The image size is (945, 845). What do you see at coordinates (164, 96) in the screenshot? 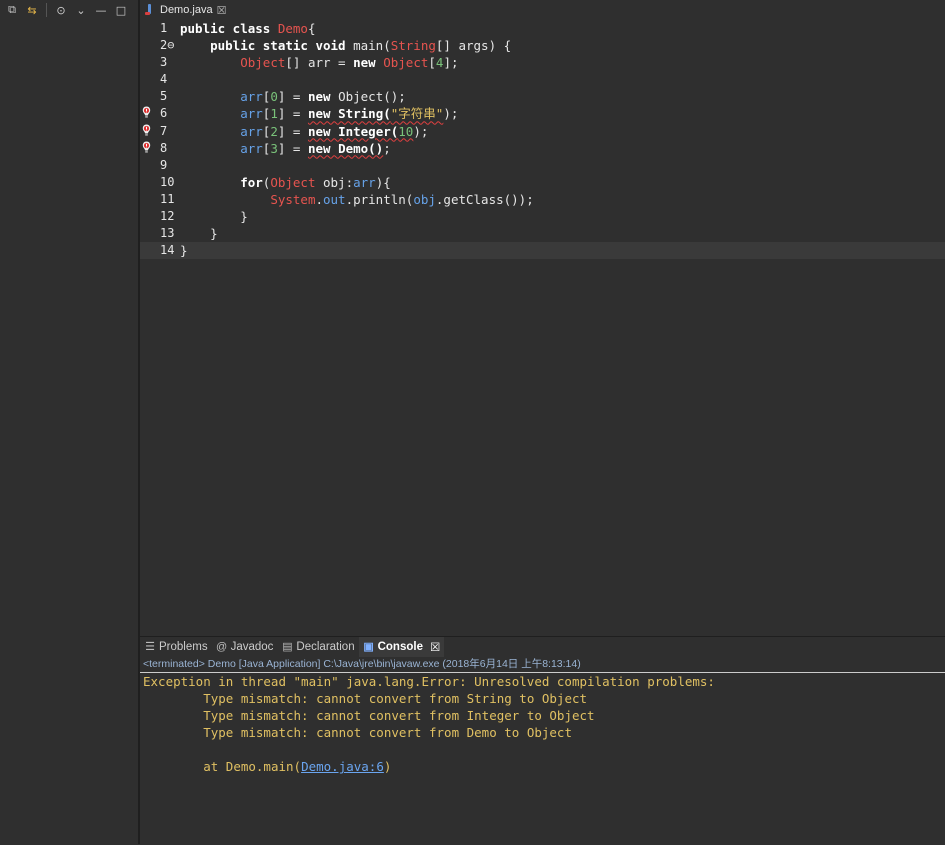
I see `line-number: 5` at bounding box center [164, 96].